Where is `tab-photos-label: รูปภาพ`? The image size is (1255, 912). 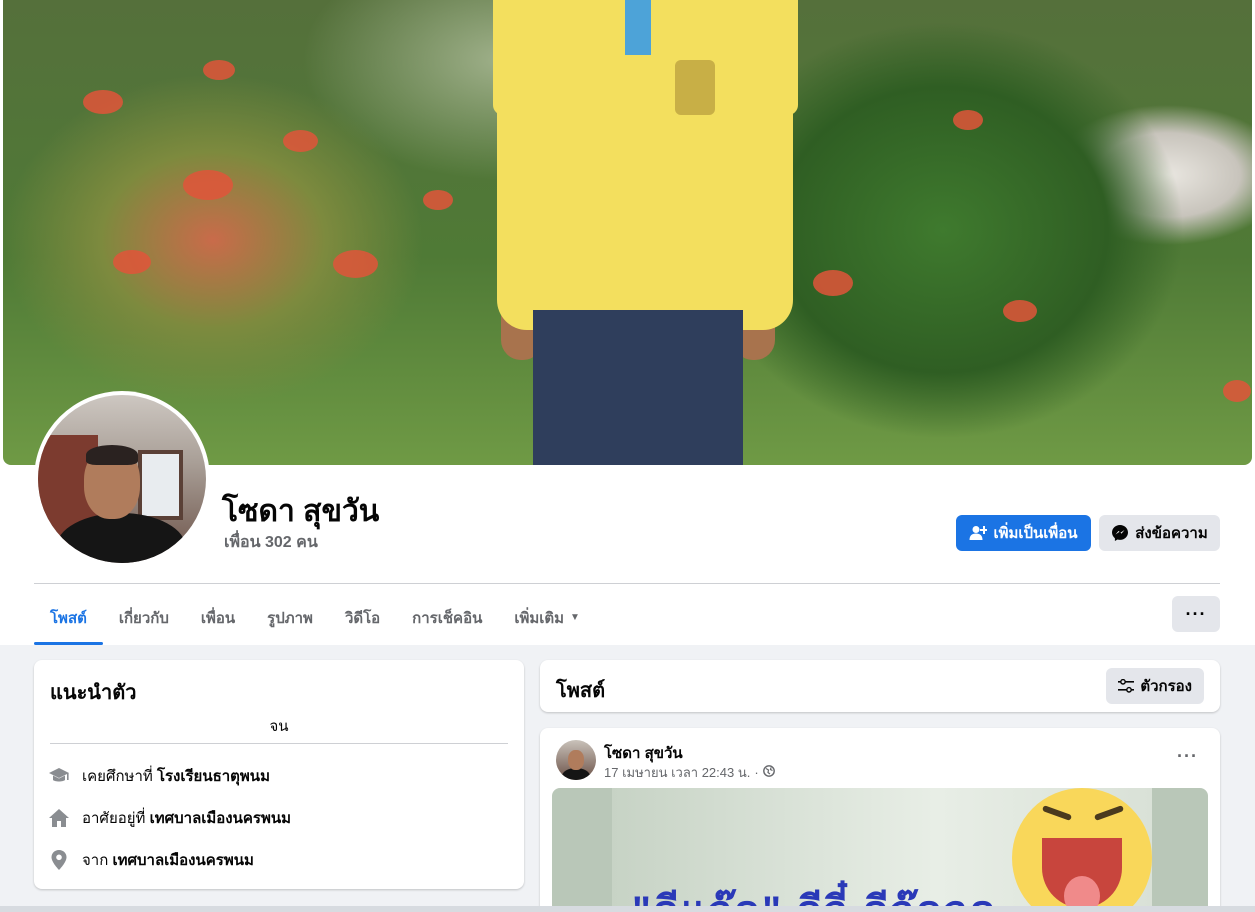 tab-photos-label: รูปภาพ is located at coordinates (290, 618).